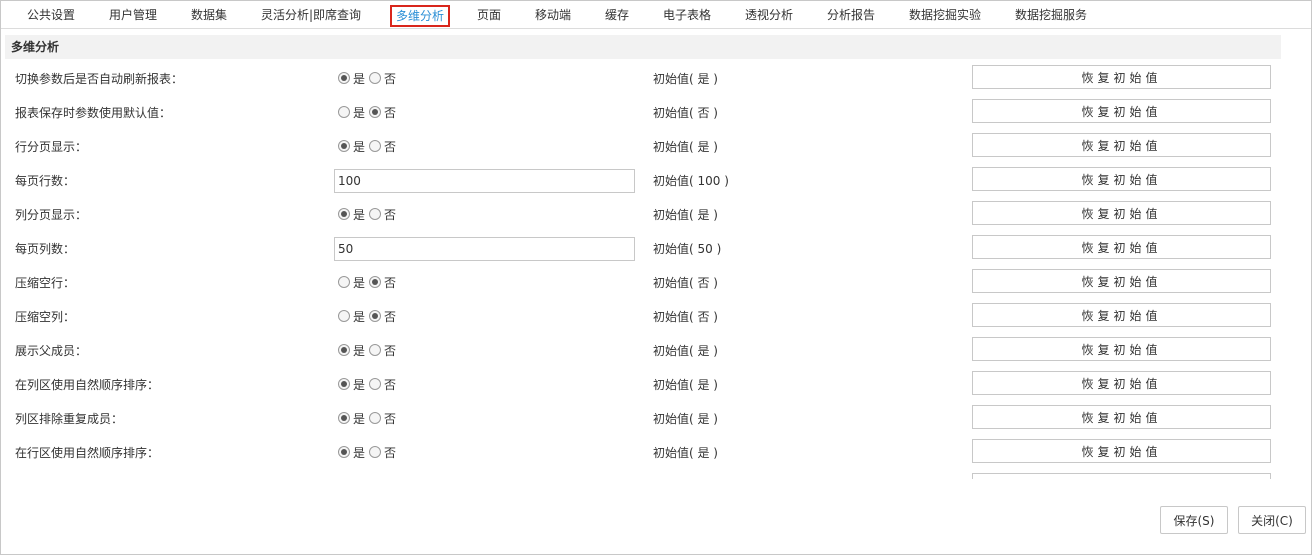  Describe the element at coordinates (311, 16) in the screenshot. I see `tab-flexible-analysis: 灵活分析|即席查询` at that location.